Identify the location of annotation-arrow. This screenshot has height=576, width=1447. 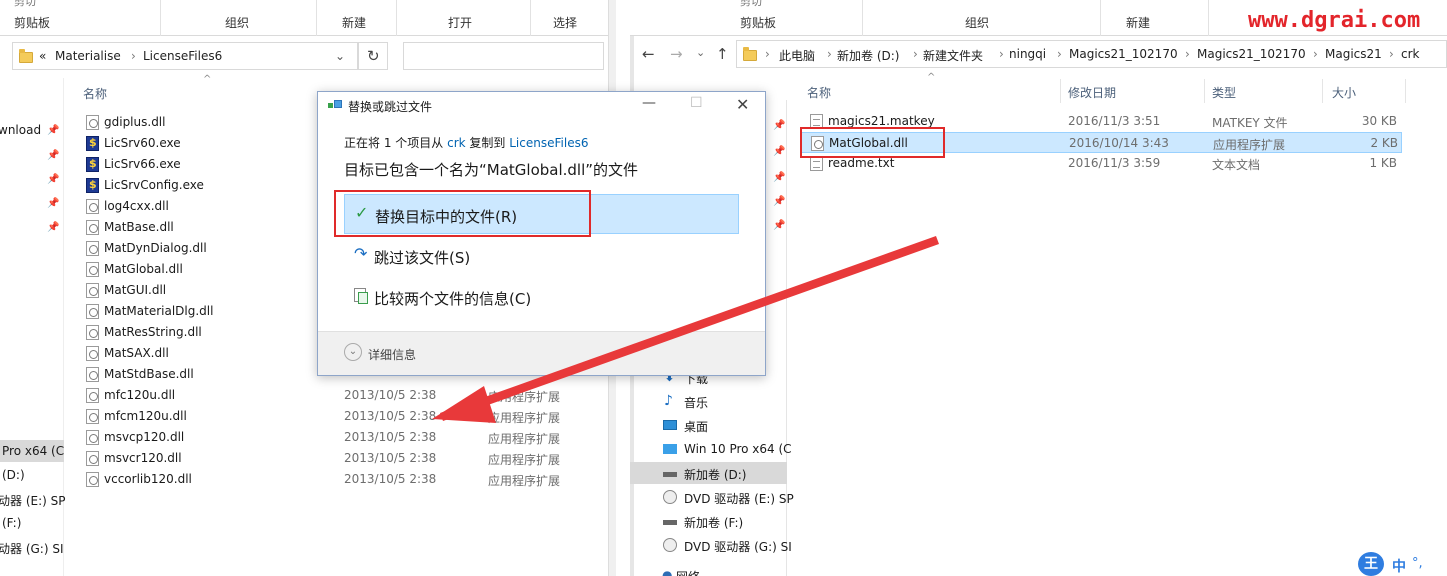
(685, 329).